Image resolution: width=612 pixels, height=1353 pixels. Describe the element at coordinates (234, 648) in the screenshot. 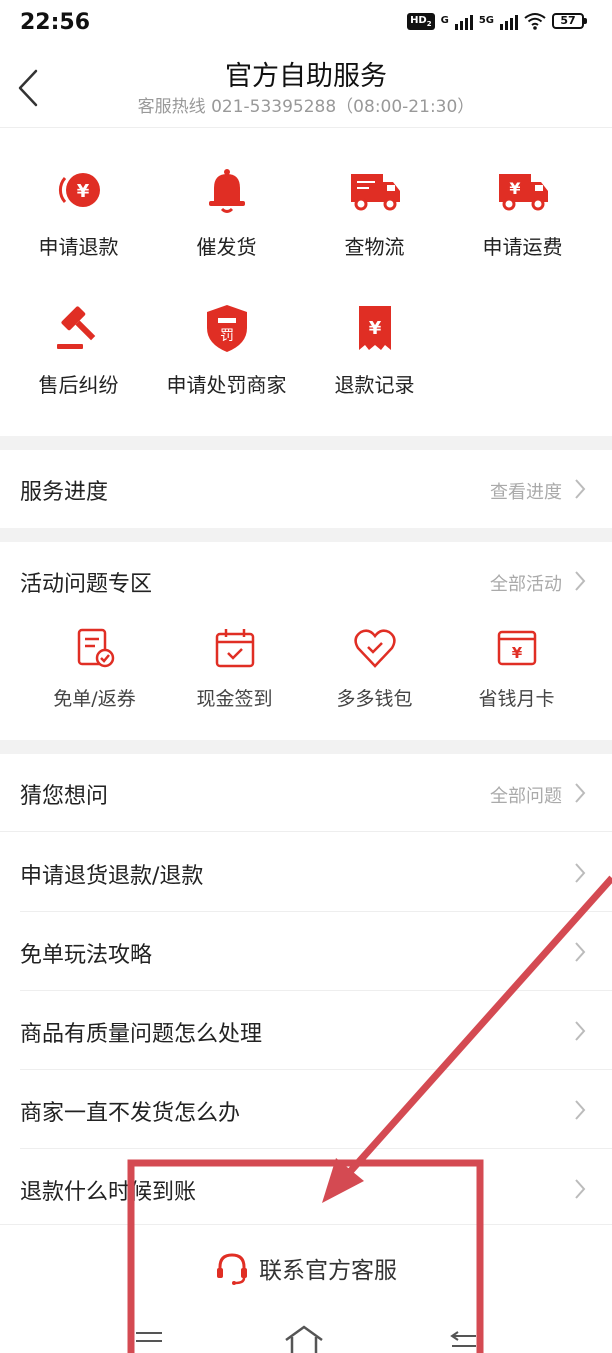

I see `calendar-check-icon` at that location.